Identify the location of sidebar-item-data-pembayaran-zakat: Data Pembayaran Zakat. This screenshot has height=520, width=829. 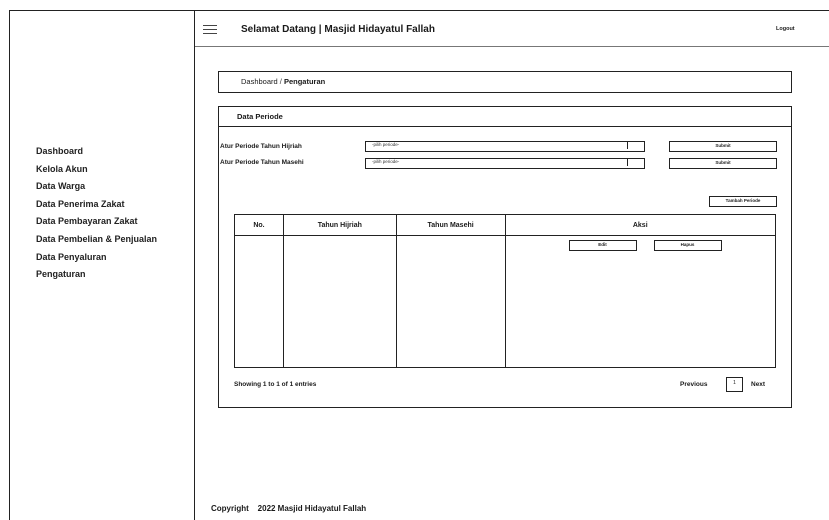
(87, 221).